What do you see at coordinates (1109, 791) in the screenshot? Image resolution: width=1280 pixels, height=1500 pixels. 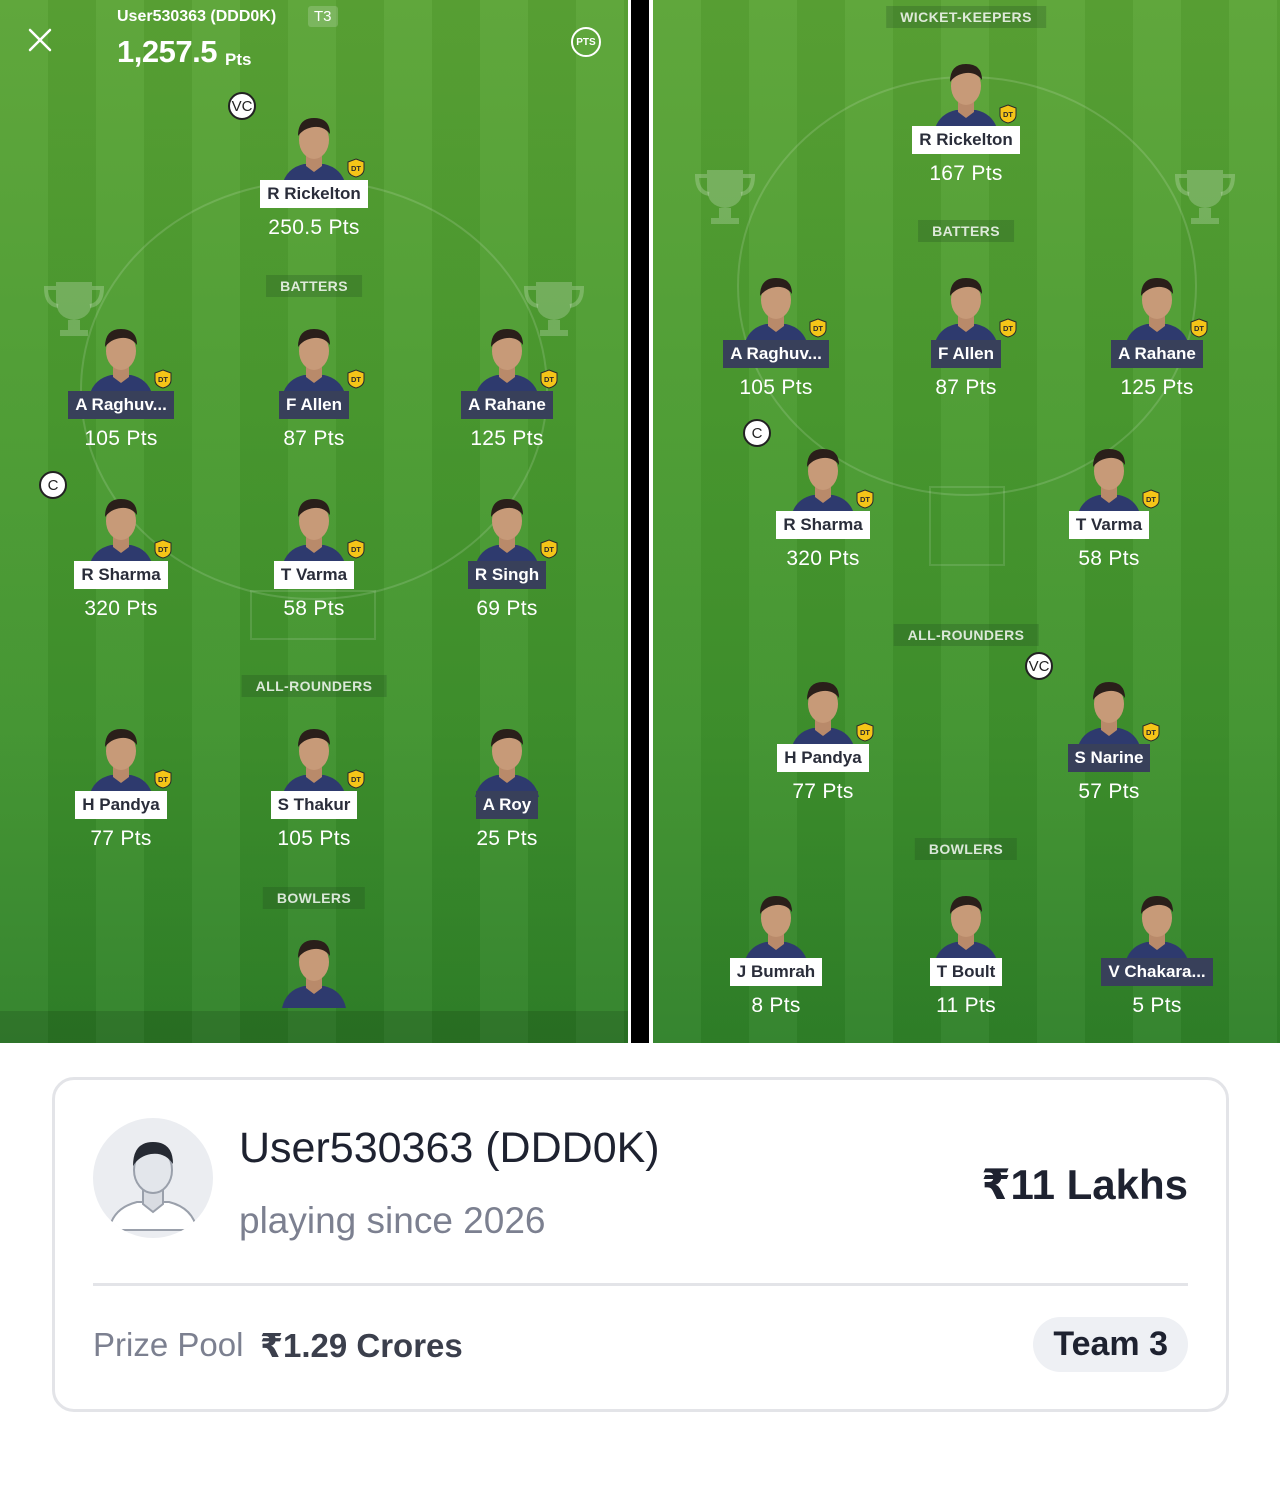 I see `player-points: 57 Pts` at bounding box center [1109, 791].